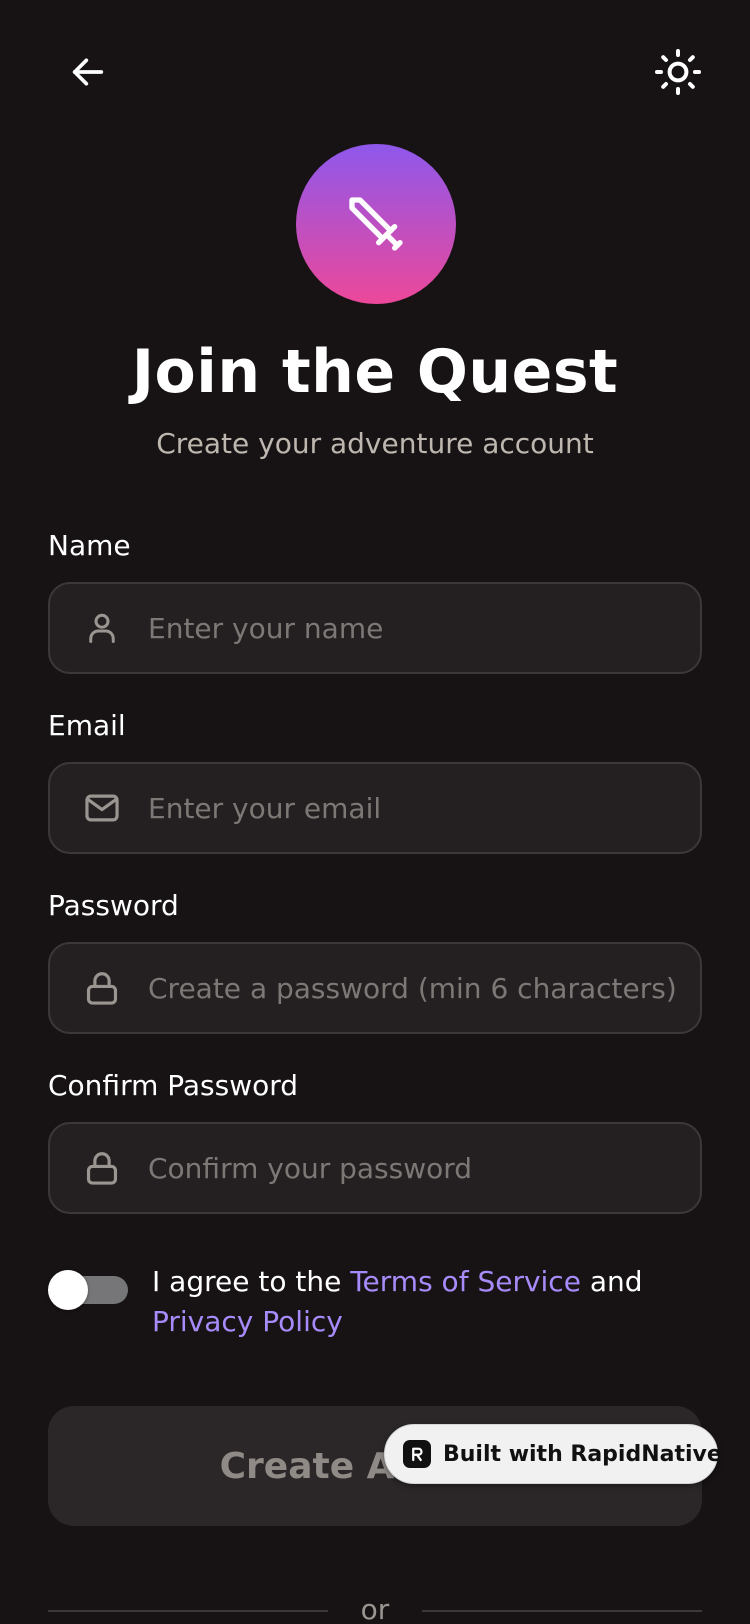  I want to click on email-input, so click(424, 808).